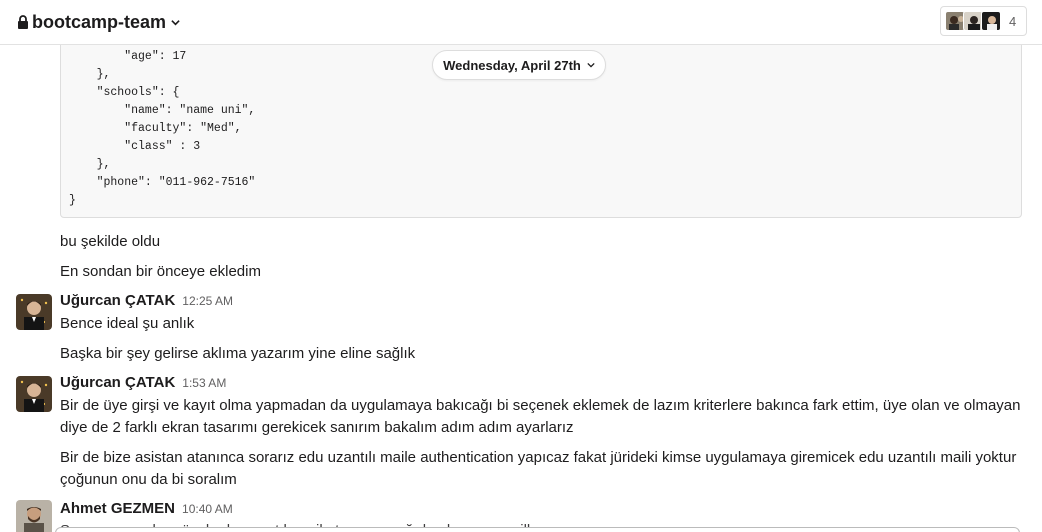 This screenshot has width=1042, height=532. Describe the element at coordinates (124, 92) in the screenshot. I see `code-line: "schools": {` at that location.